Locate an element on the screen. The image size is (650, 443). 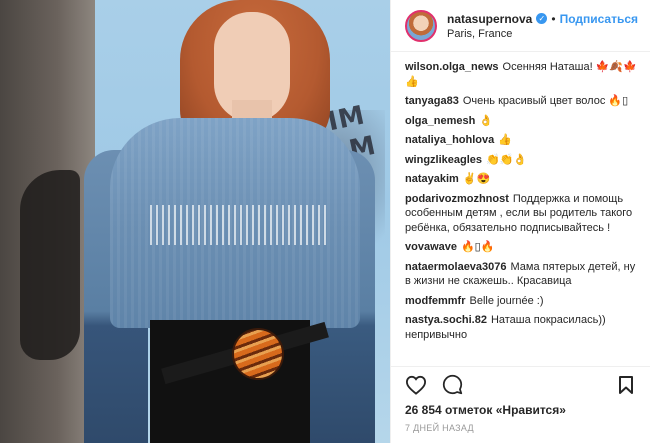
comment-icon-svg is located at coordinates (452, 384).